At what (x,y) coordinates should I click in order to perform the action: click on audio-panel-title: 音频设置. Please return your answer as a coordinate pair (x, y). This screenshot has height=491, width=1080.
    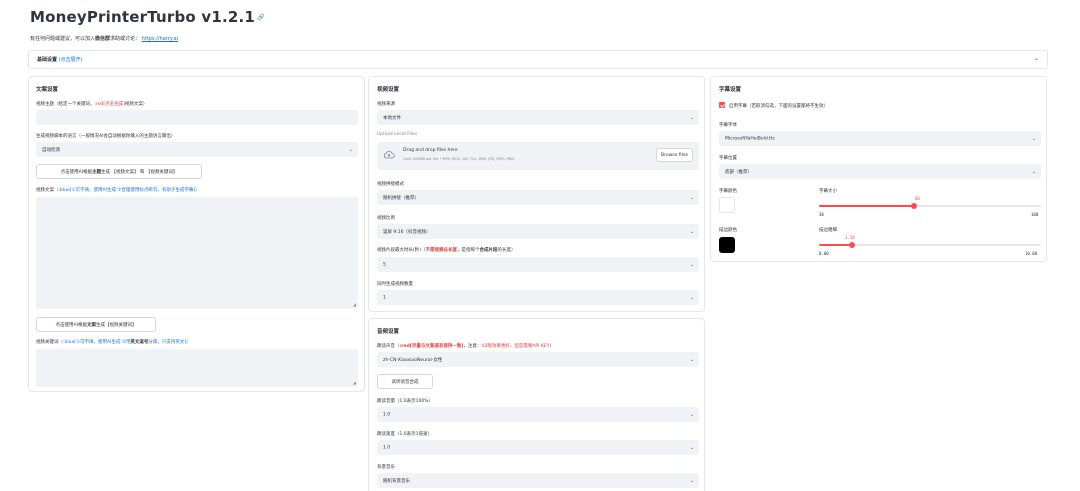
    Looking at the image, I should click on (388, 332).